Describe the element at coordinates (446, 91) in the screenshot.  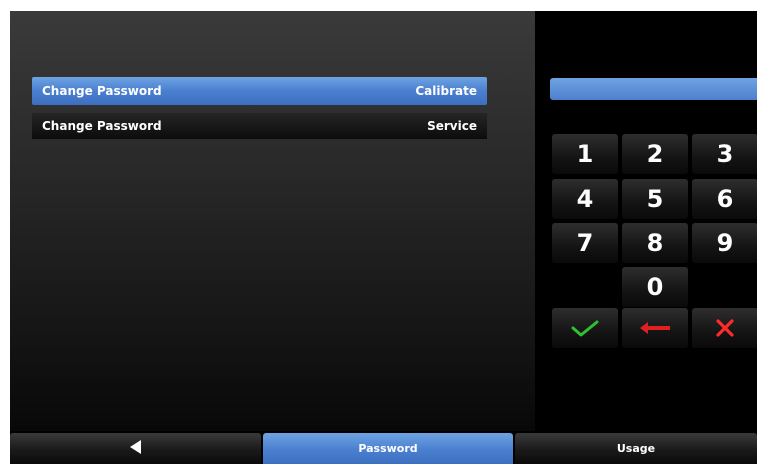
I see `row-value: Calibrate` at that location.